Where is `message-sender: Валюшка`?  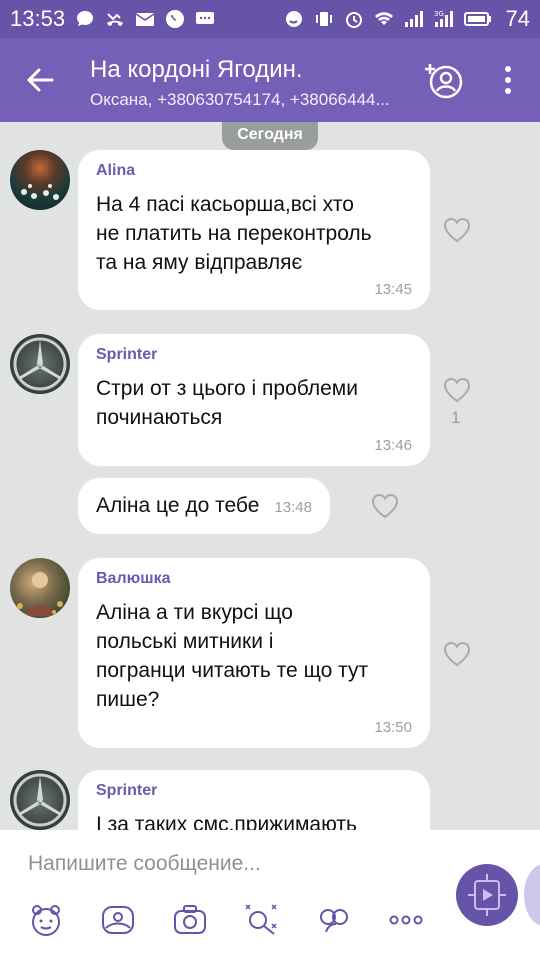
message-sender: Валюшка is located at coordinates (133, 579).